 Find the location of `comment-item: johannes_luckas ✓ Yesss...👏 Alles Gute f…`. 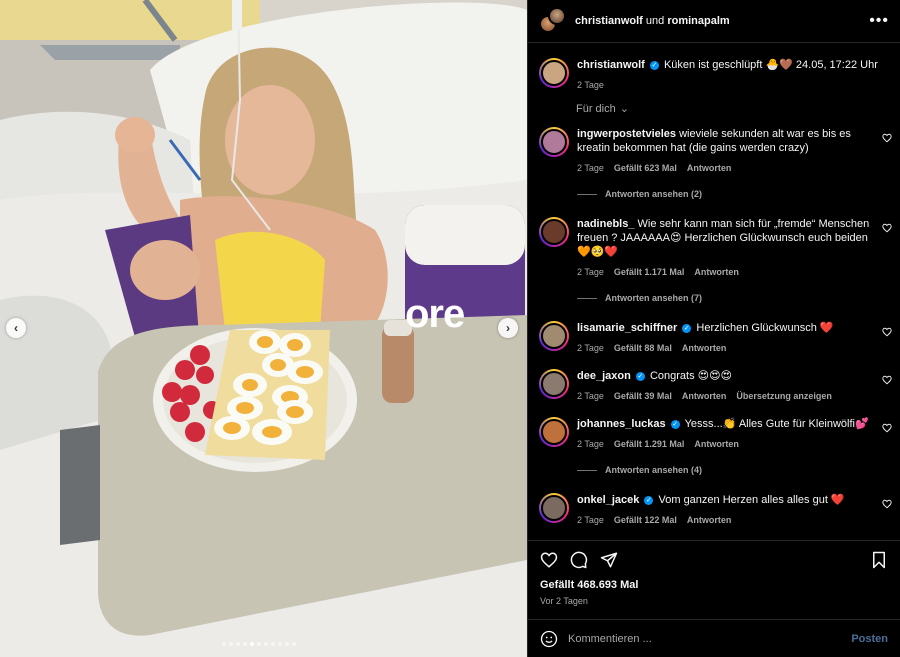

comment-item: johannes_luckas ✓ Yesss...👏 Alles Gute f… is located at coordinates (714, 447).